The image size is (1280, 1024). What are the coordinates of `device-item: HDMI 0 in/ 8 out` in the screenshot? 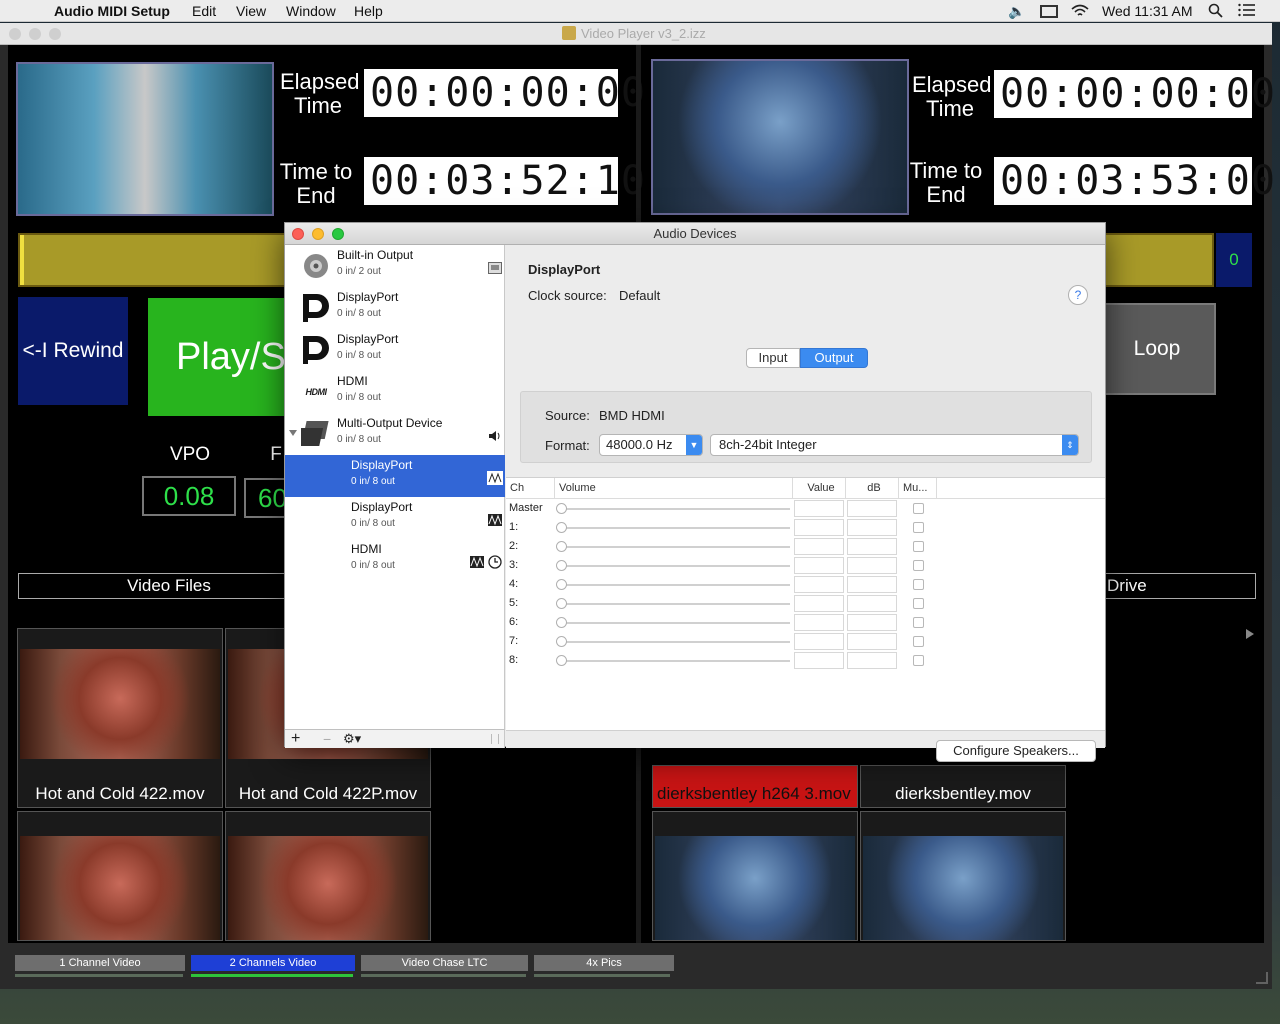 It's located at (395, 560).